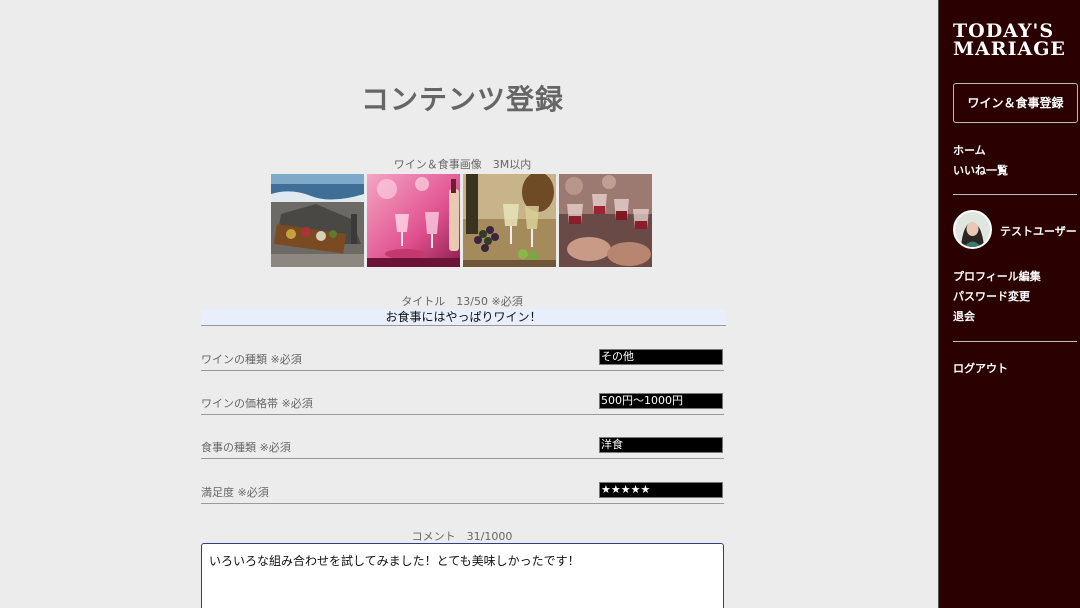  Describe the element at coordinates (980, 368) in the screenshot. I see `logout-link: ログアウト` at that location.